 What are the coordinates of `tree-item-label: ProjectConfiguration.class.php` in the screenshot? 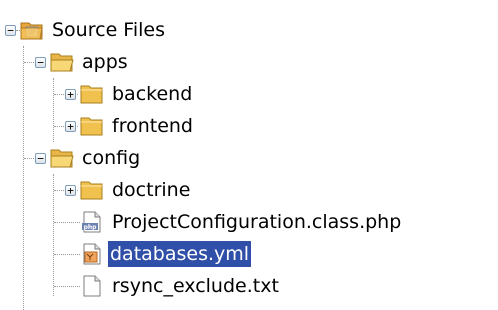 It's located at (257, 222).